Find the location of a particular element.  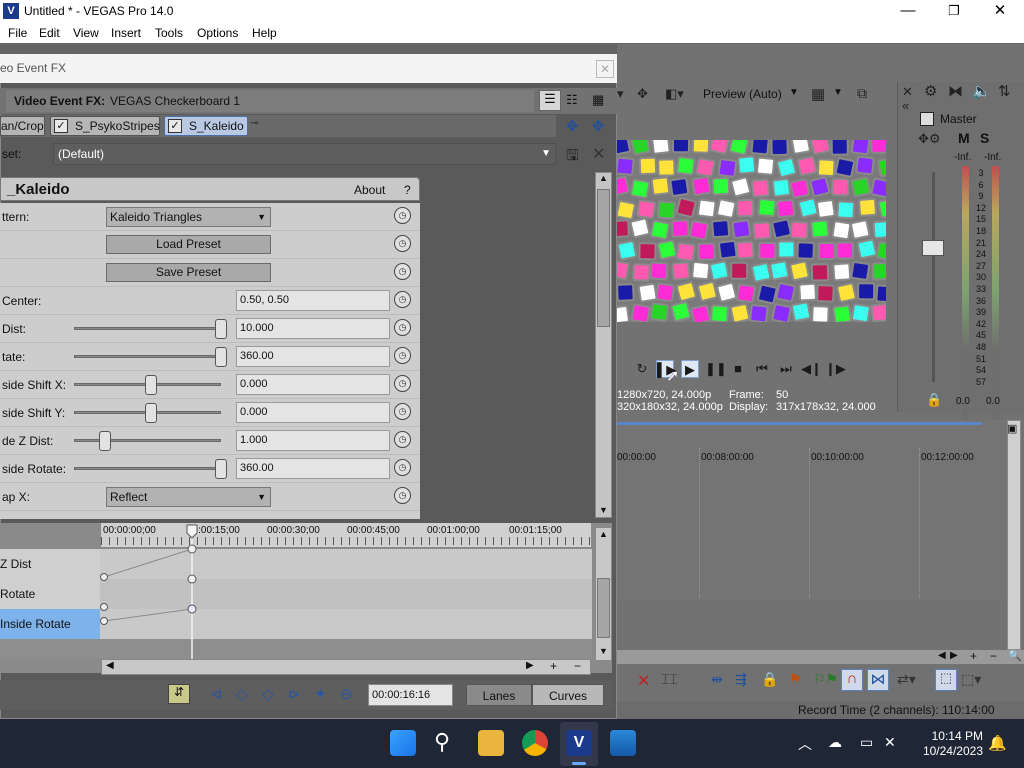

next-frame-icon: ❙▶ is located at coordinates (835, 369).